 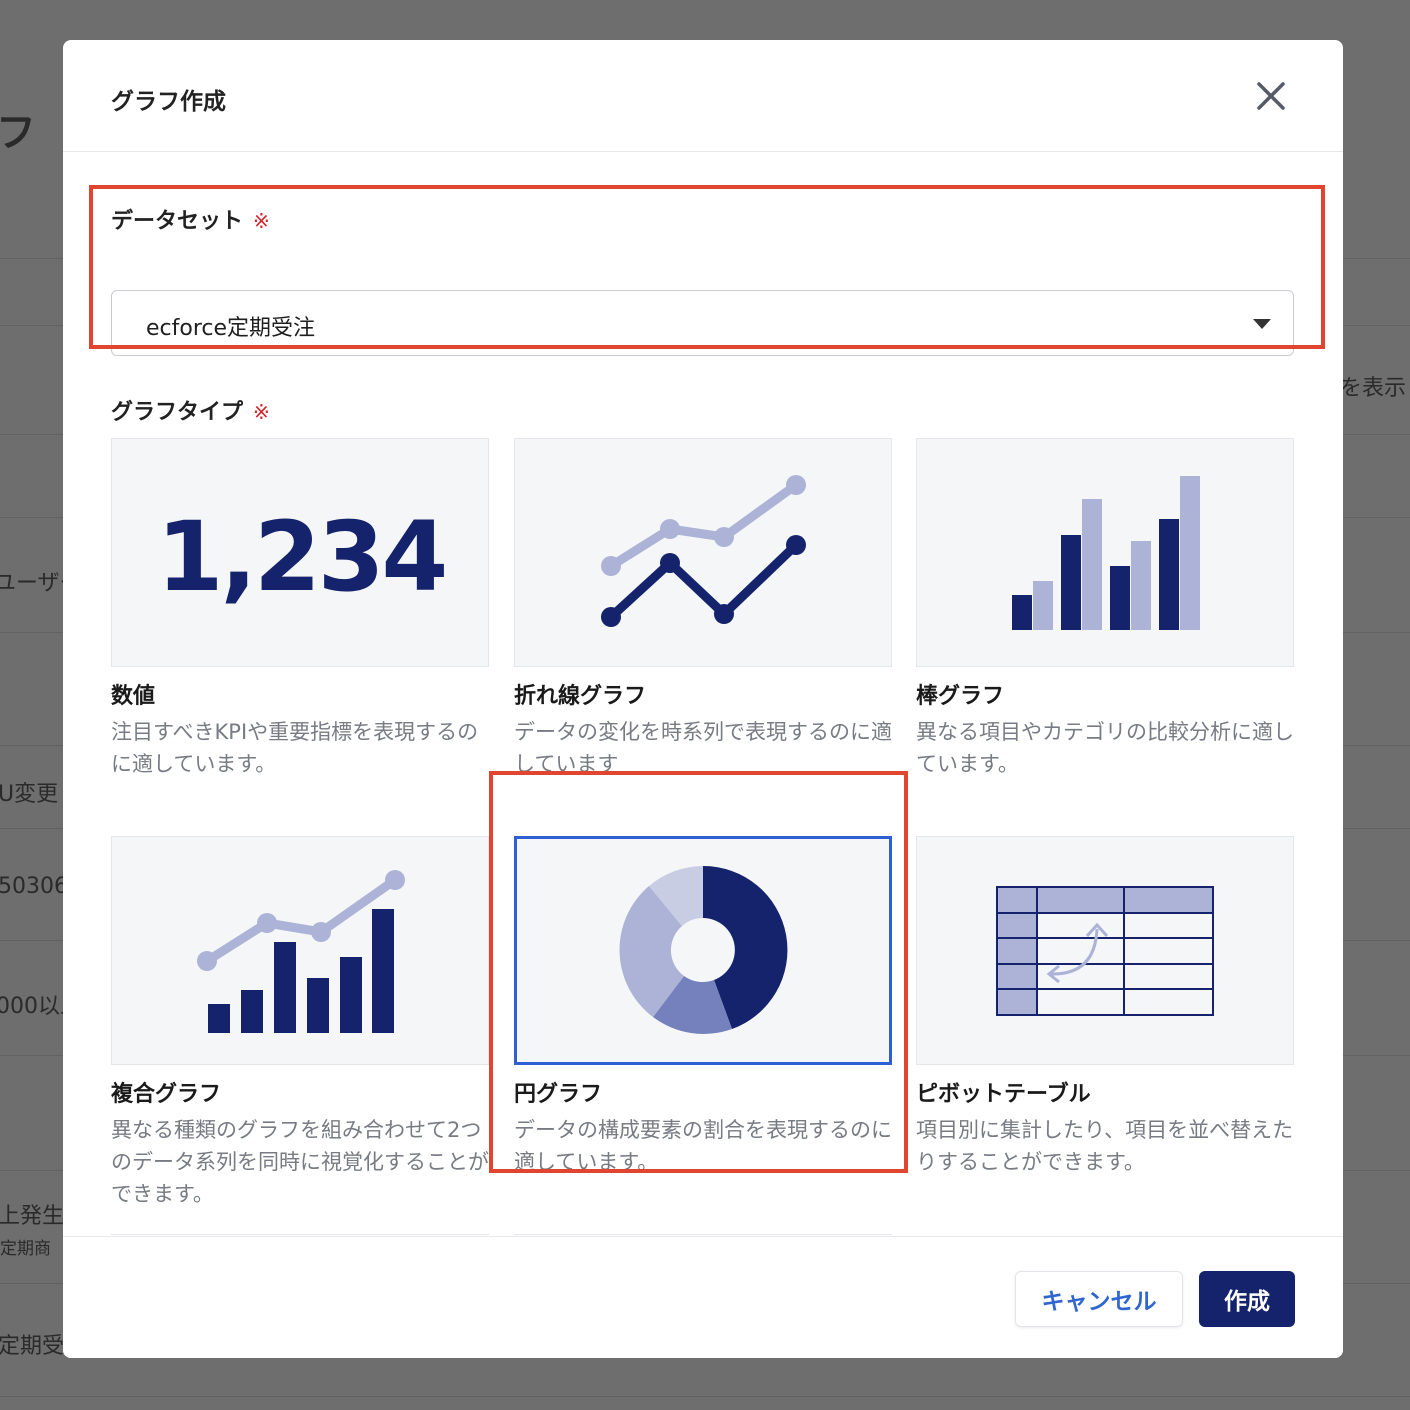 I want to click on bg-text: を表示, so click(x=1373, y=388).